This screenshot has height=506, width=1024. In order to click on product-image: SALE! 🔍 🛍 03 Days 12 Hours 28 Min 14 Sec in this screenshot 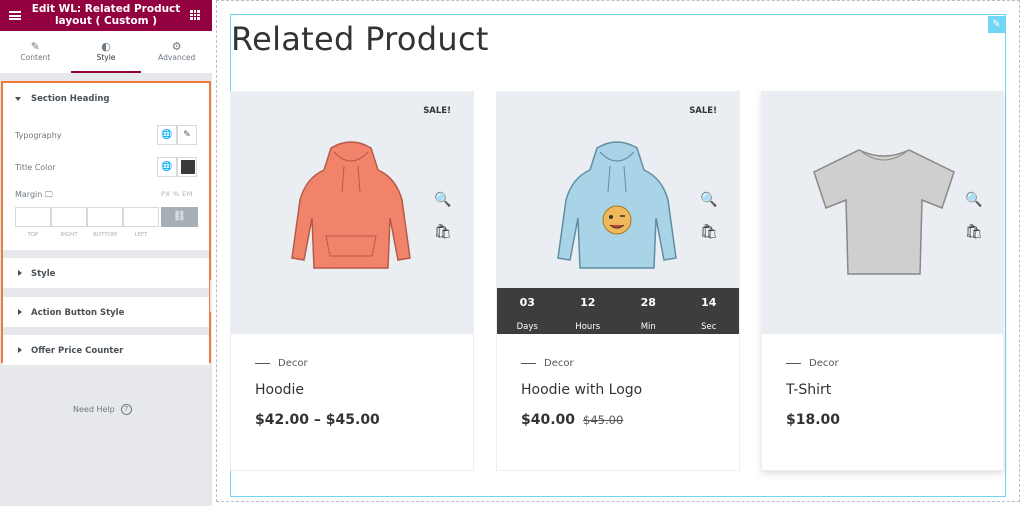, I will do `click(618, 213)`.